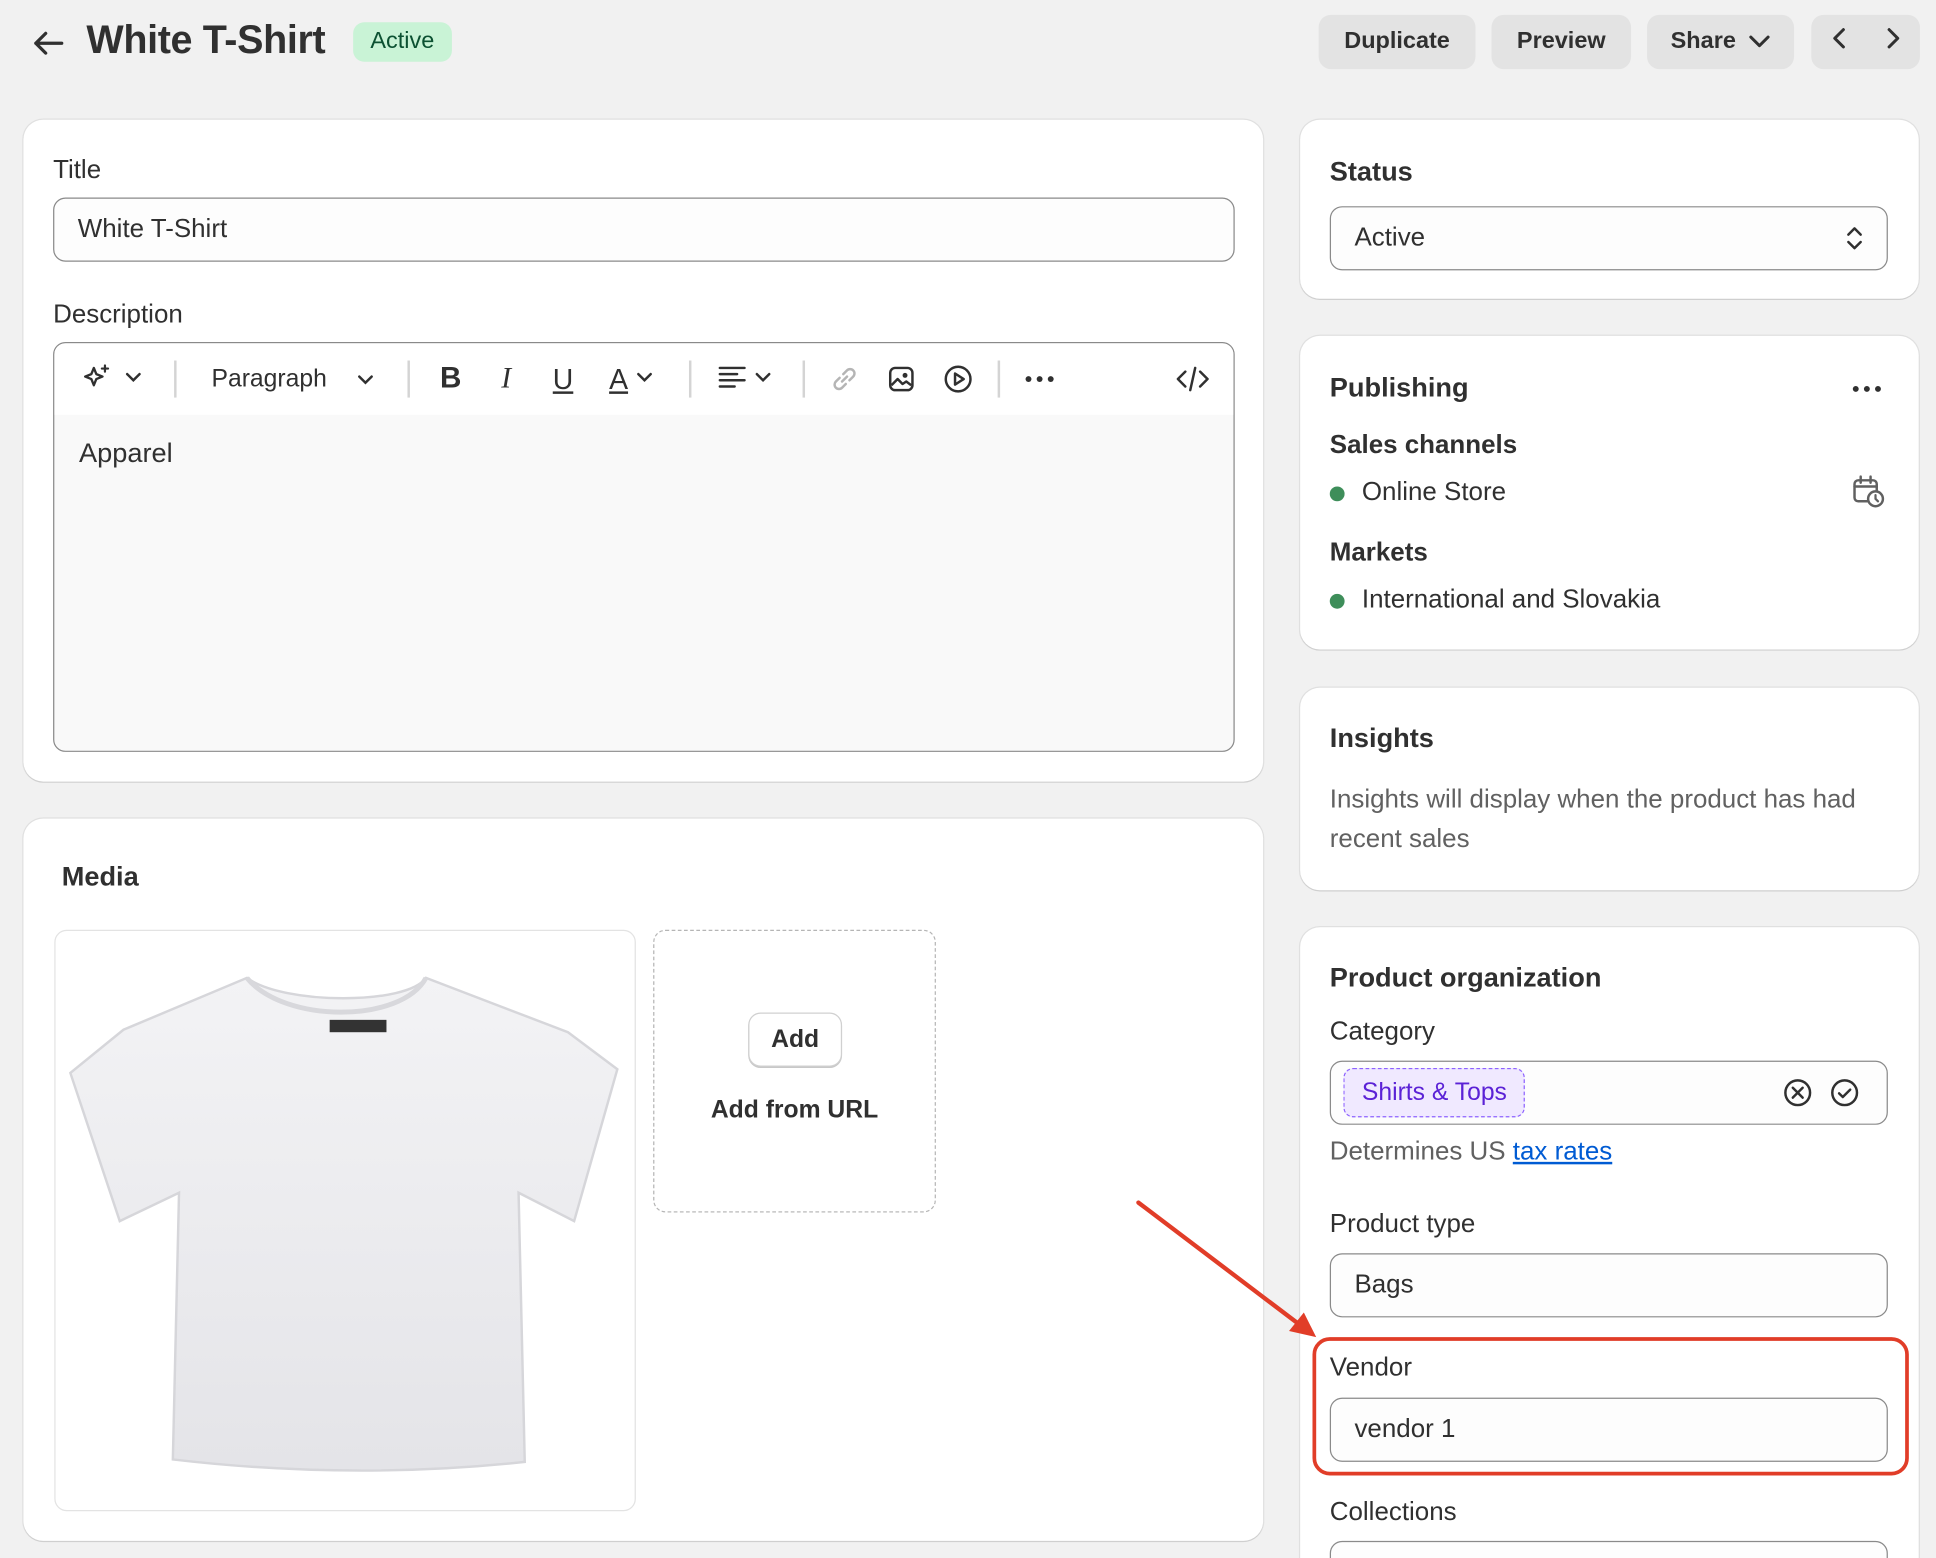  I want to click on next-product-icon, so click(1892, 42).